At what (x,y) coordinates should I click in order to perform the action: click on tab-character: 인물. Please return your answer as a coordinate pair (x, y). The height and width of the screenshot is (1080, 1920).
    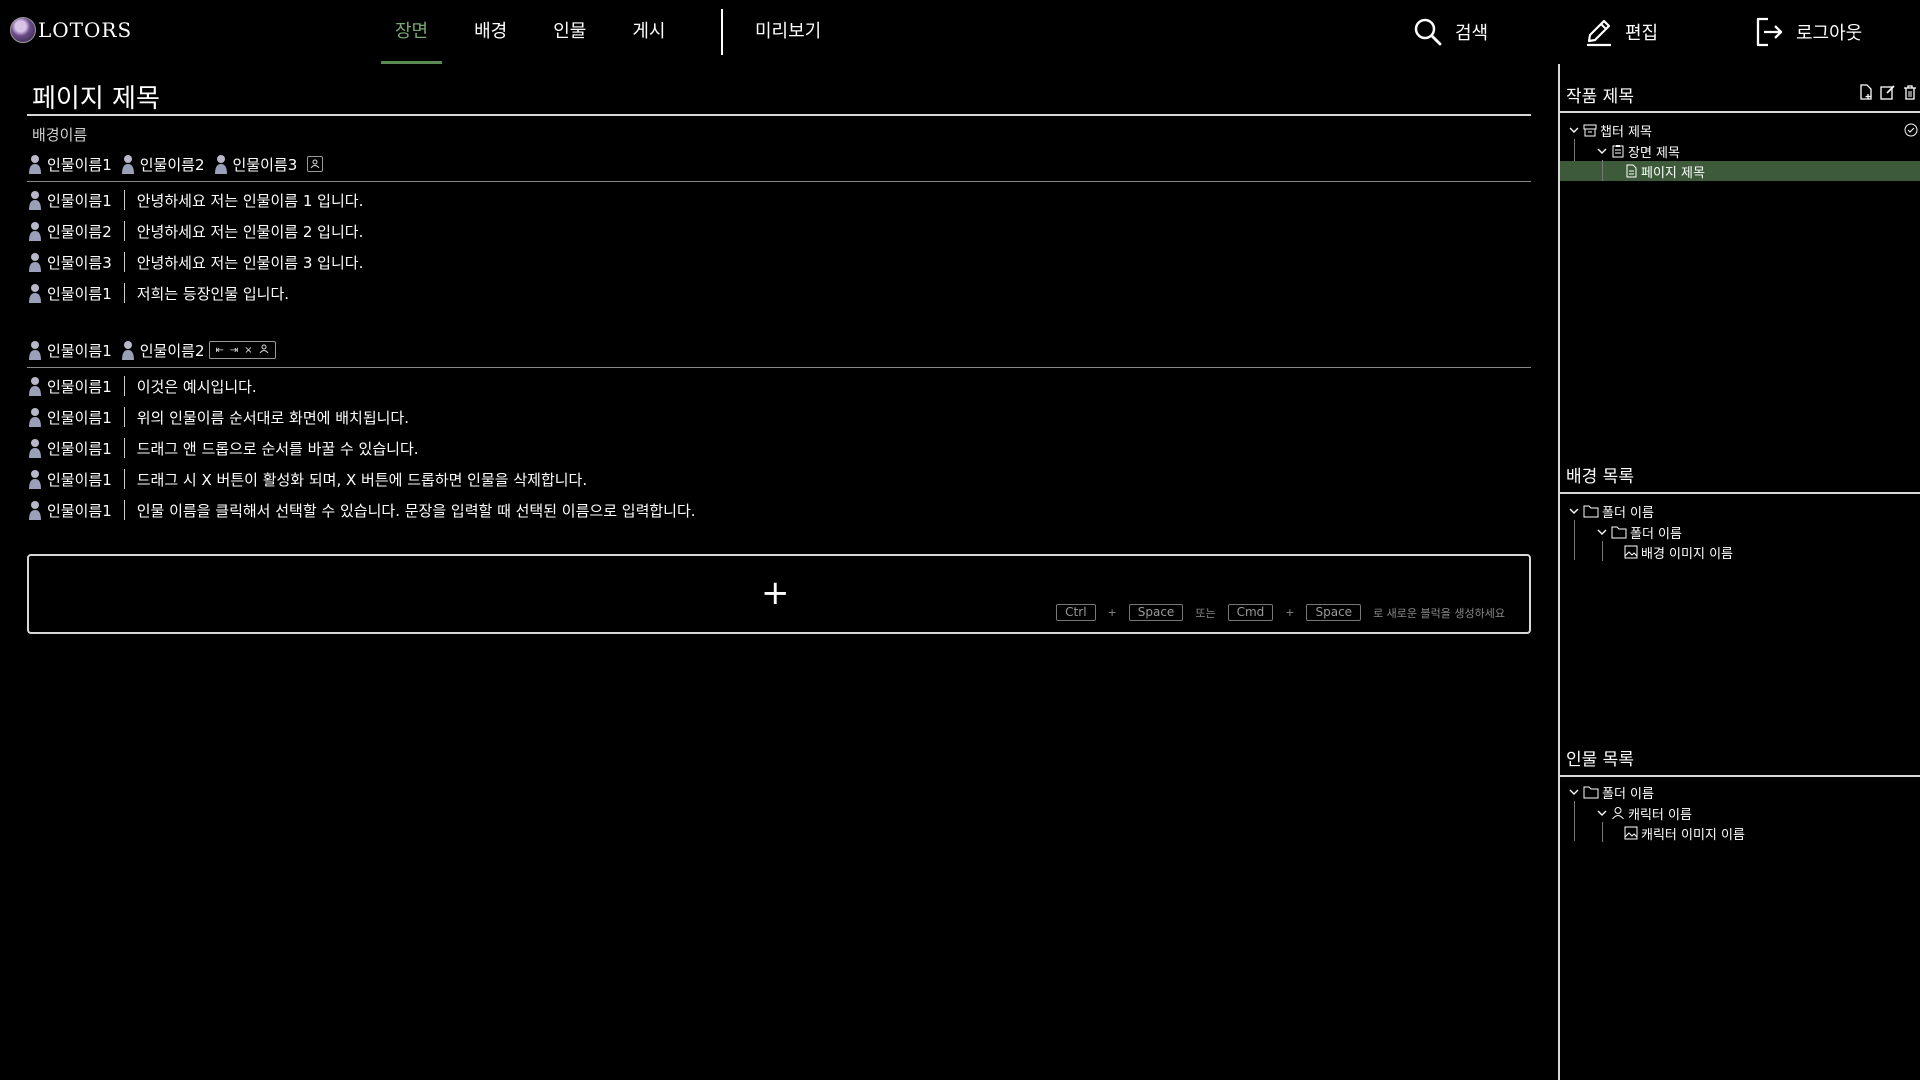
    Looking at the image, I should click on (569, 32).